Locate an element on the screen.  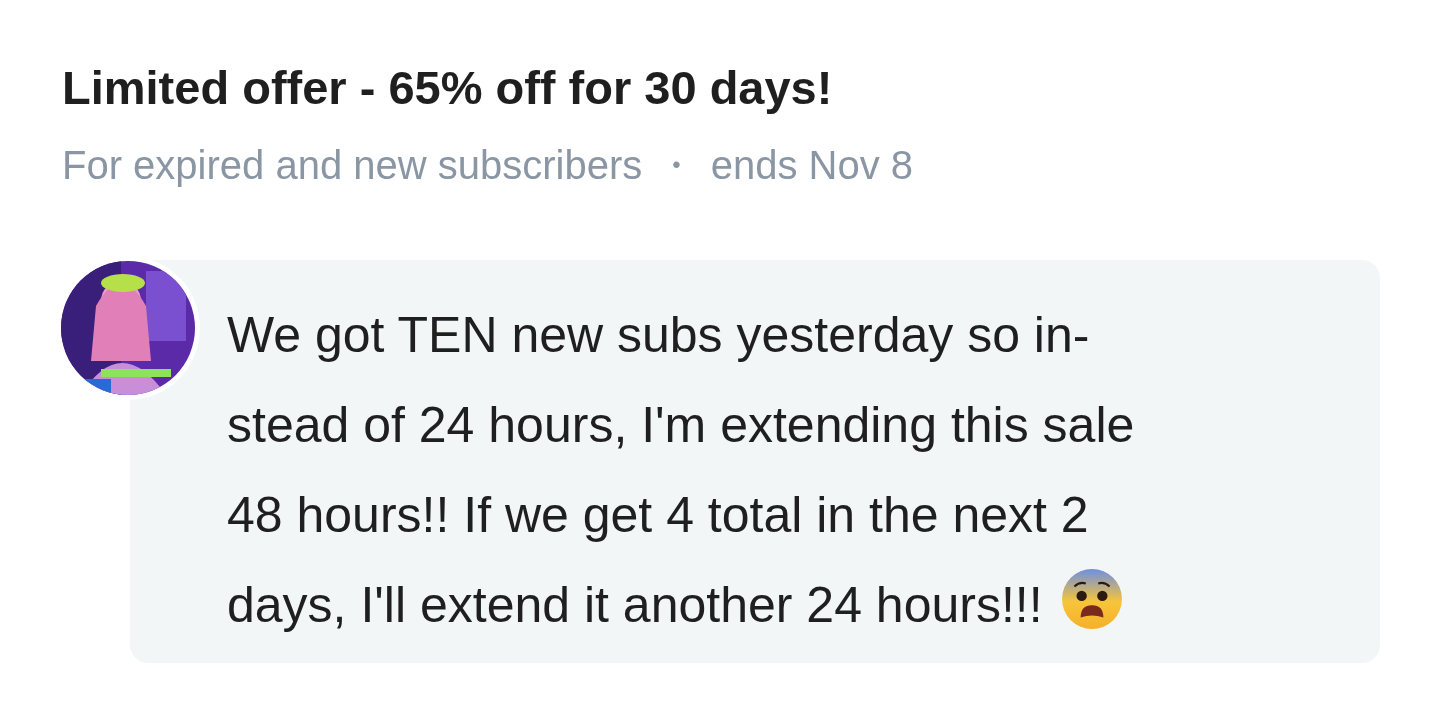
offer-title: Limited offer - 65% off for 30 days! is located at coordinates (448, 88).